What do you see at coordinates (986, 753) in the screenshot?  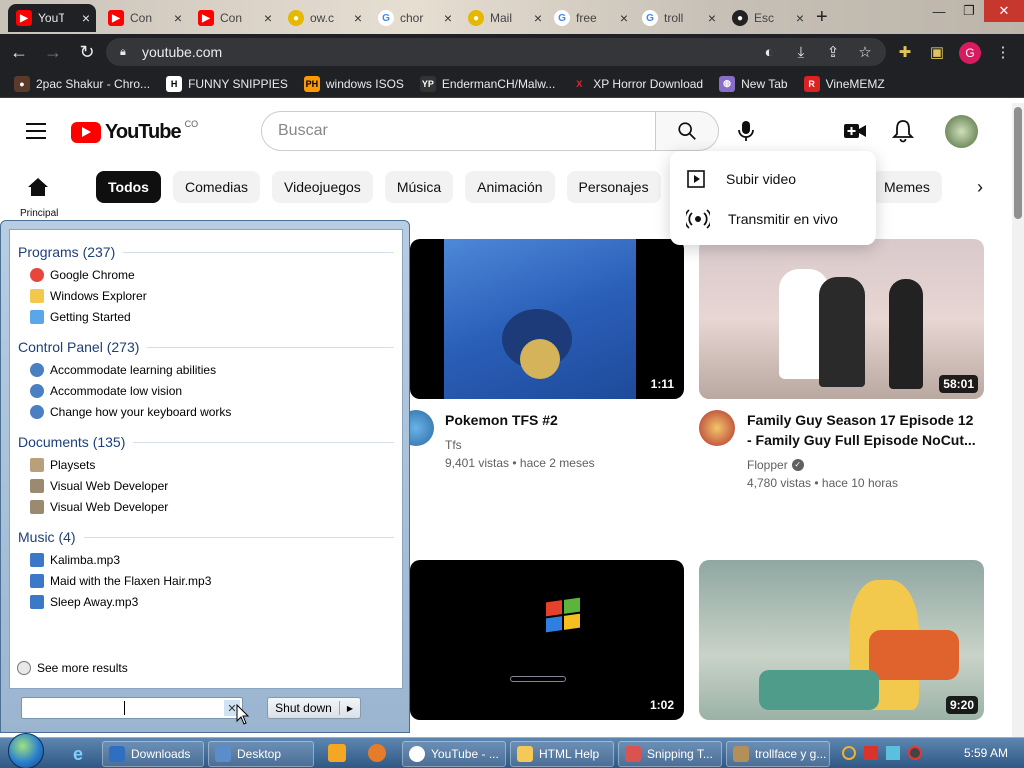 I see `taskbar-clock: 5:59 AM` at bounding box center [986, 753].